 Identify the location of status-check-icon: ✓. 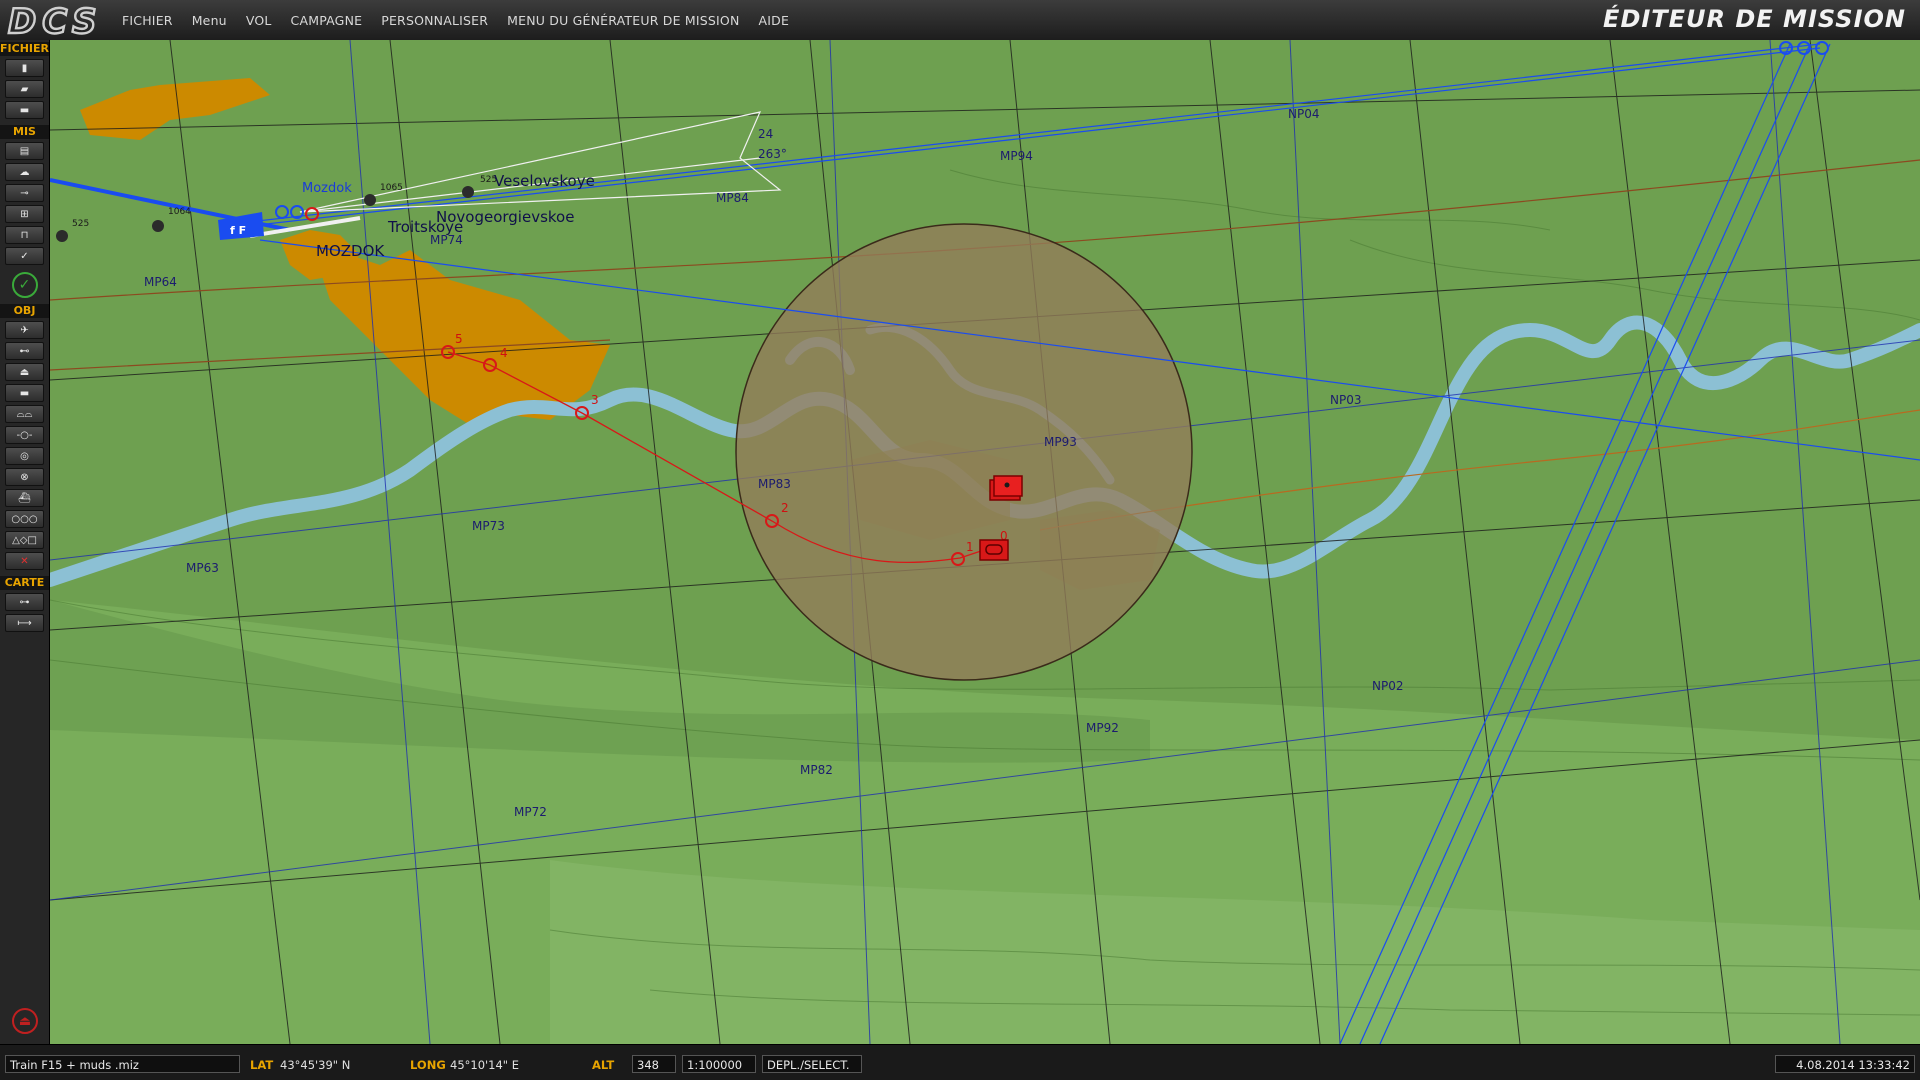
(24, 285).